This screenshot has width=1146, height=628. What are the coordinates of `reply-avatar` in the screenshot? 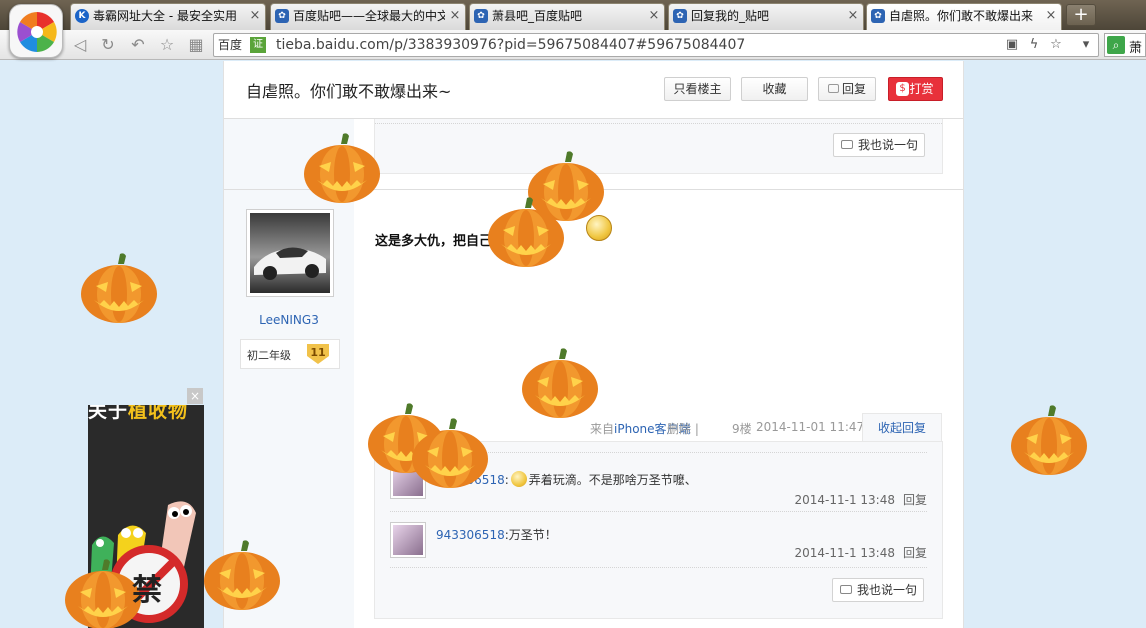 It's located at (408, 540).